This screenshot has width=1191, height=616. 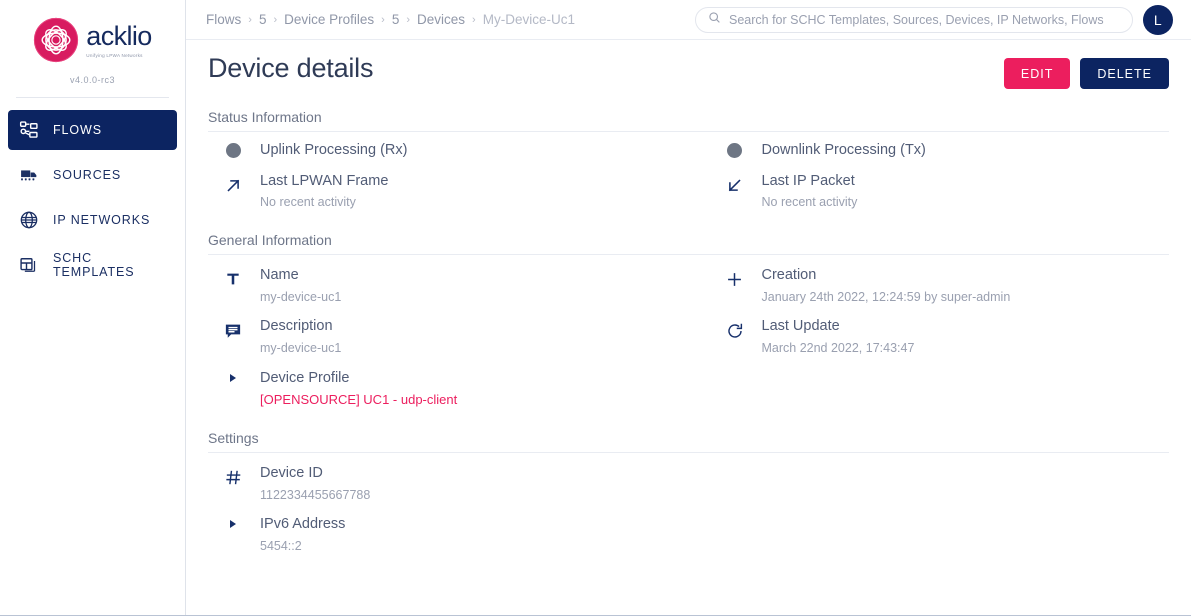 What do you see at coordinates (688, 243) in the screenshot?
I see `general-section-title: General Information` at bounding box center [688, 243].